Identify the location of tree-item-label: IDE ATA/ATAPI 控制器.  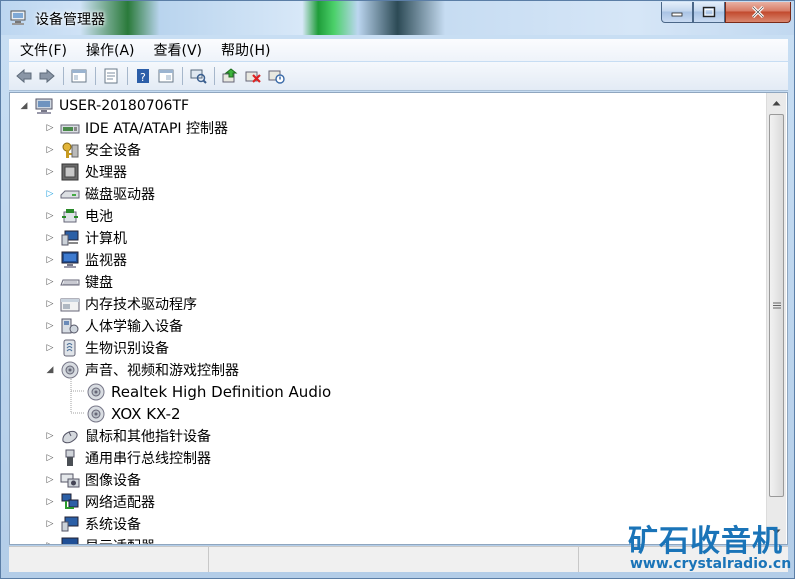
(157, 129).